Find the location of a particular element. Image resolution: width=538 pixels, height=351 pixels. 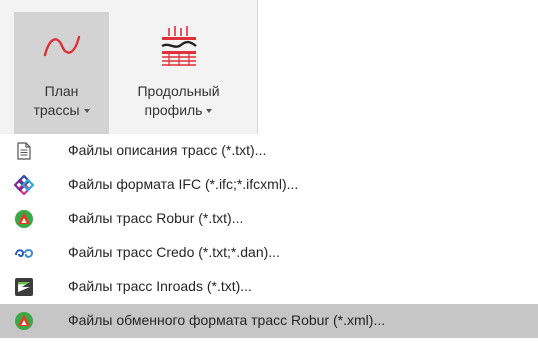

longitudinal-profile-icon is located at coordinates (178, 46).